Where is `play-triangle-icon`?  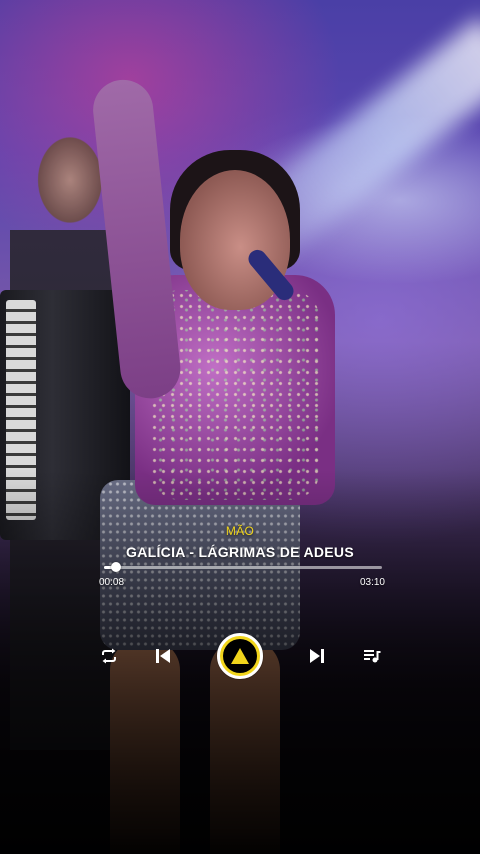 play-triangle-icon is located at coordinates (240, 656).